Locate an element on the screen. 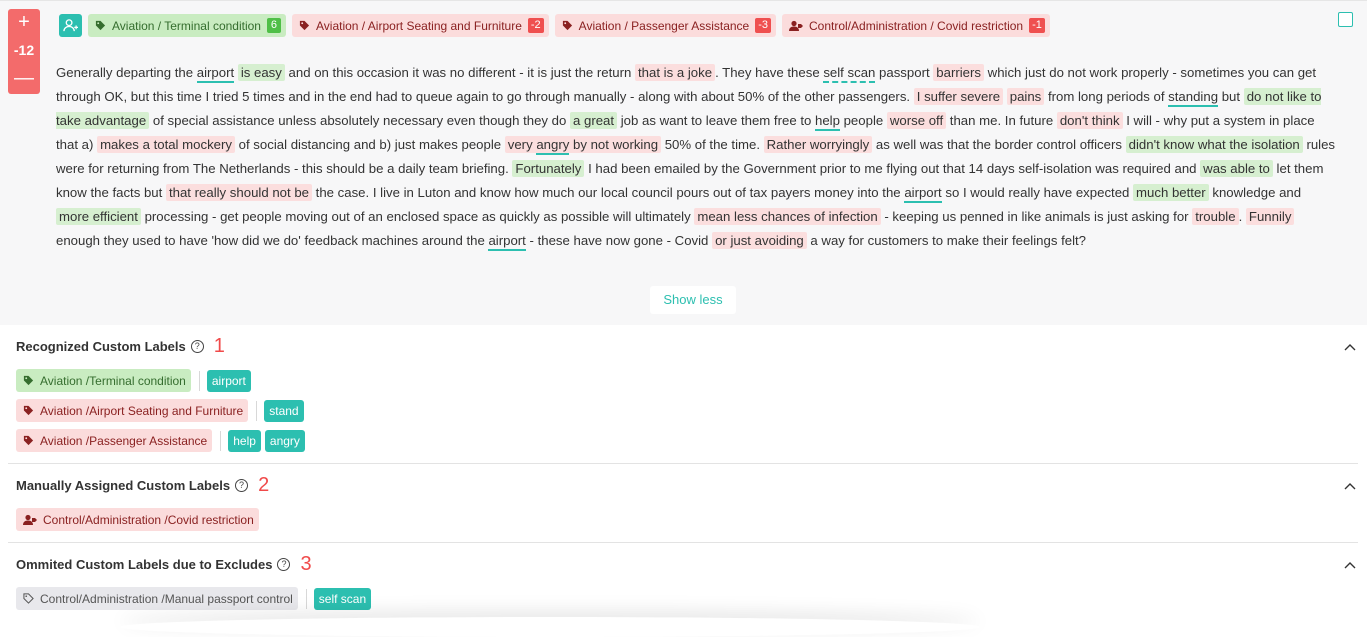 Image resolution: width=1367 pixels, height=637 pixels. increase-score-button: + is located at coordinates (24, 22).